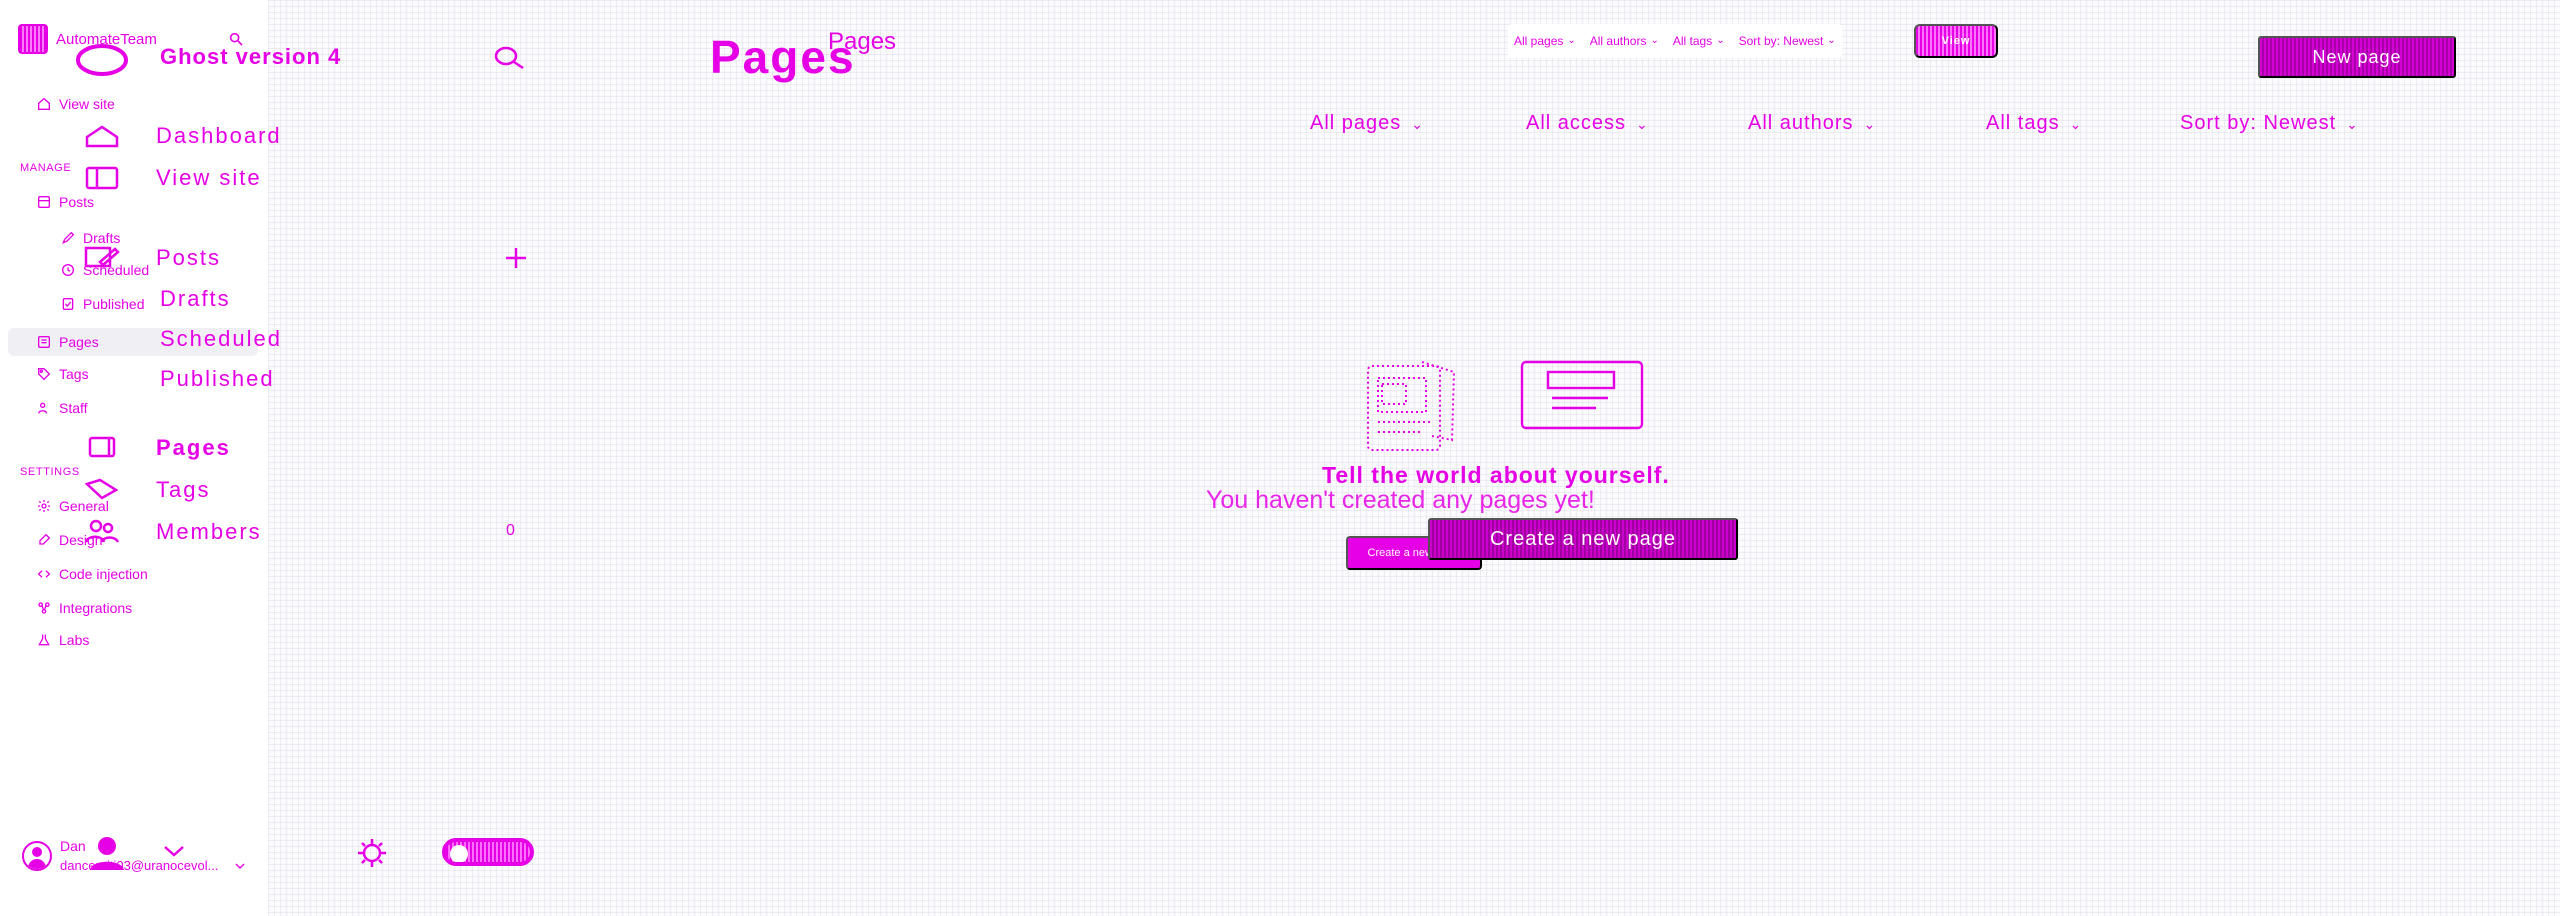 Image resolution: width=2560 pixels, height=916 pixels. I want to click on sidebar-section-manage: MANAGE, so click(46, 168).